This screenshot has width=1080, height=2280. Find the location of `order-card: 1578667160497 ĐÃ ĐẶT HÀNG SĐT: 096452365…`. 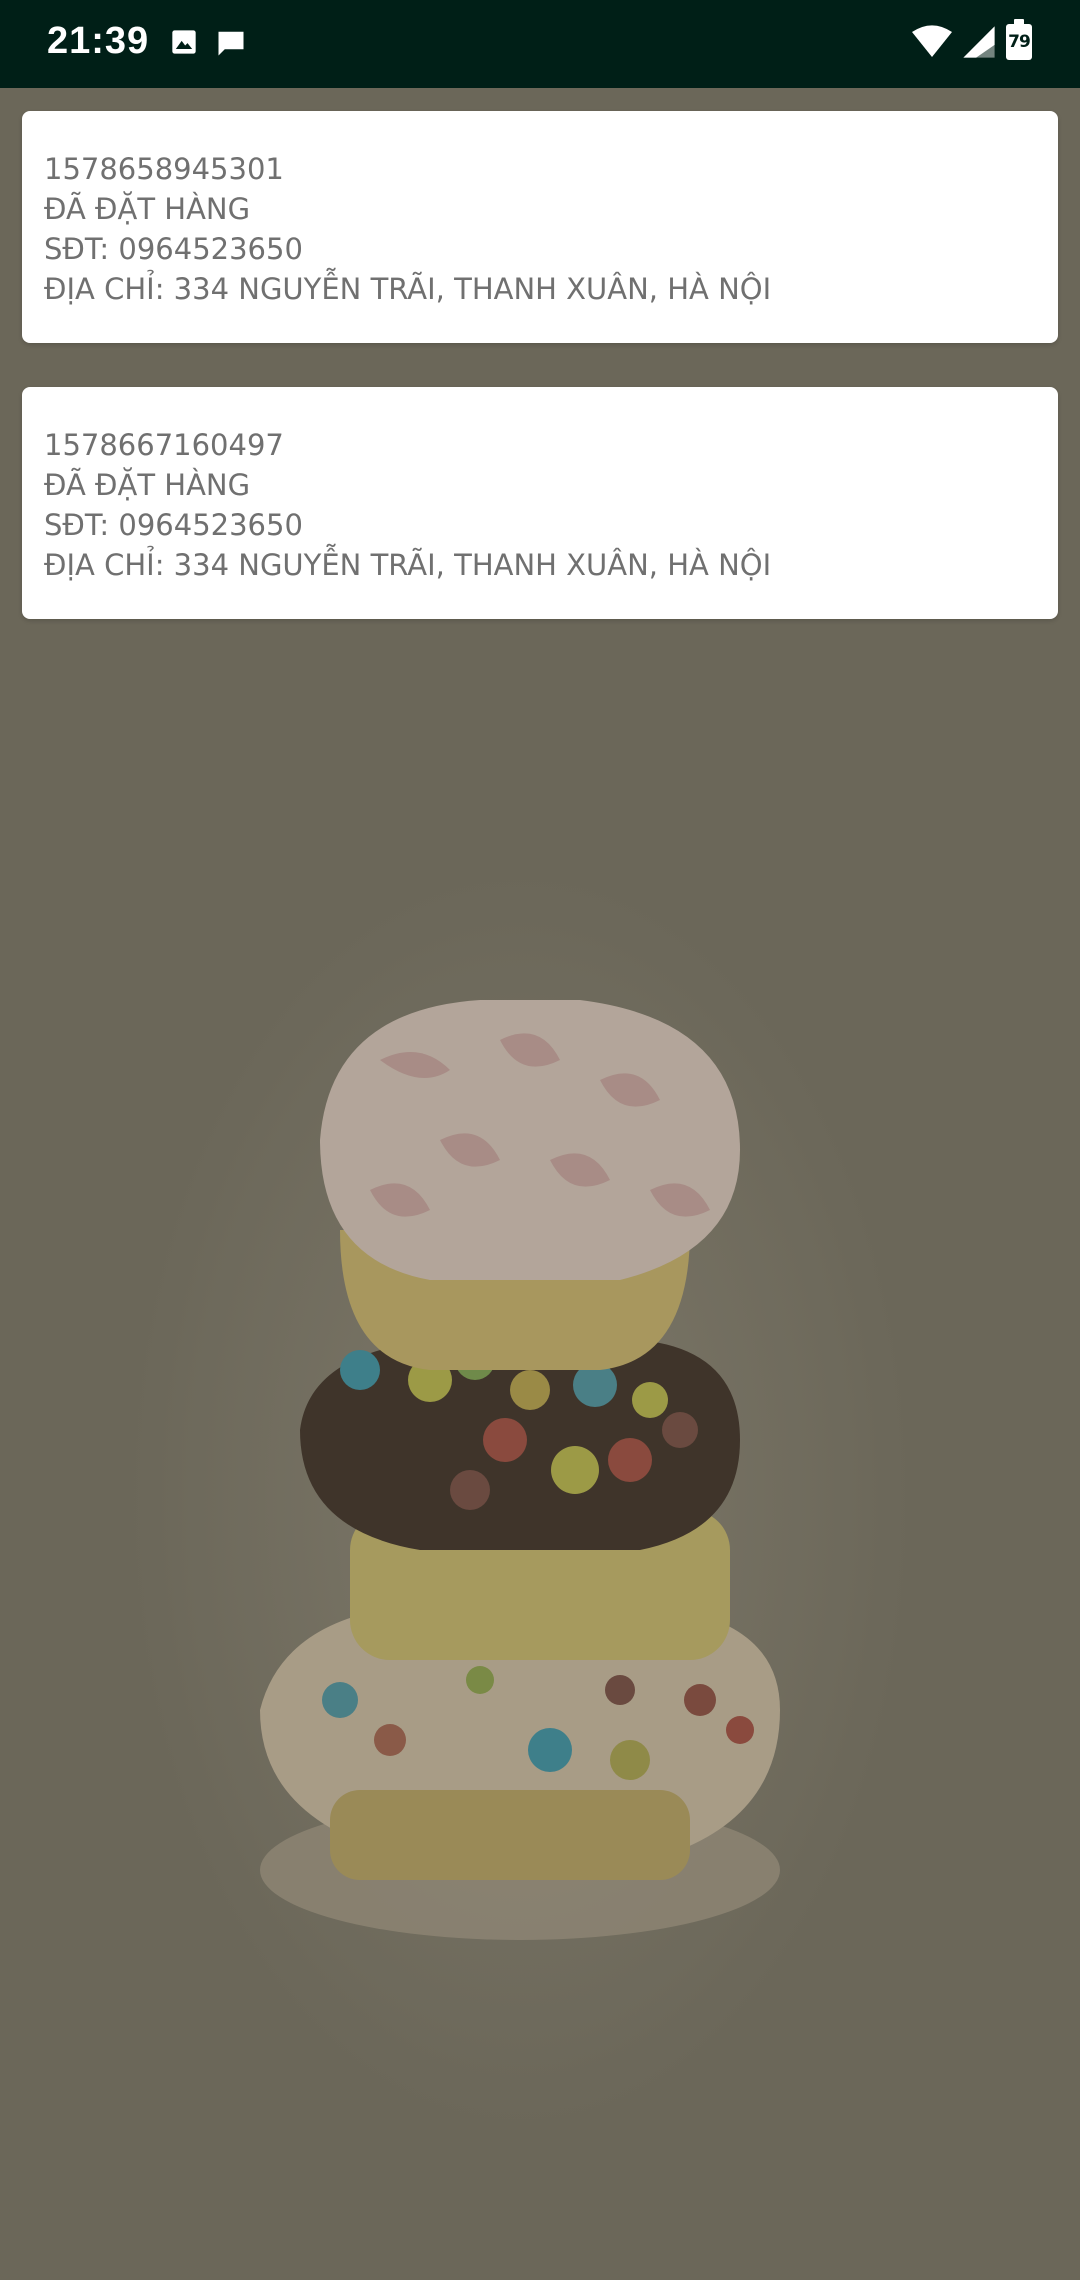

order-card: 1578667160497 ĐÃ ĐẶT HÀNG SĐT: 096452365… is located at coordinates (540, 503).